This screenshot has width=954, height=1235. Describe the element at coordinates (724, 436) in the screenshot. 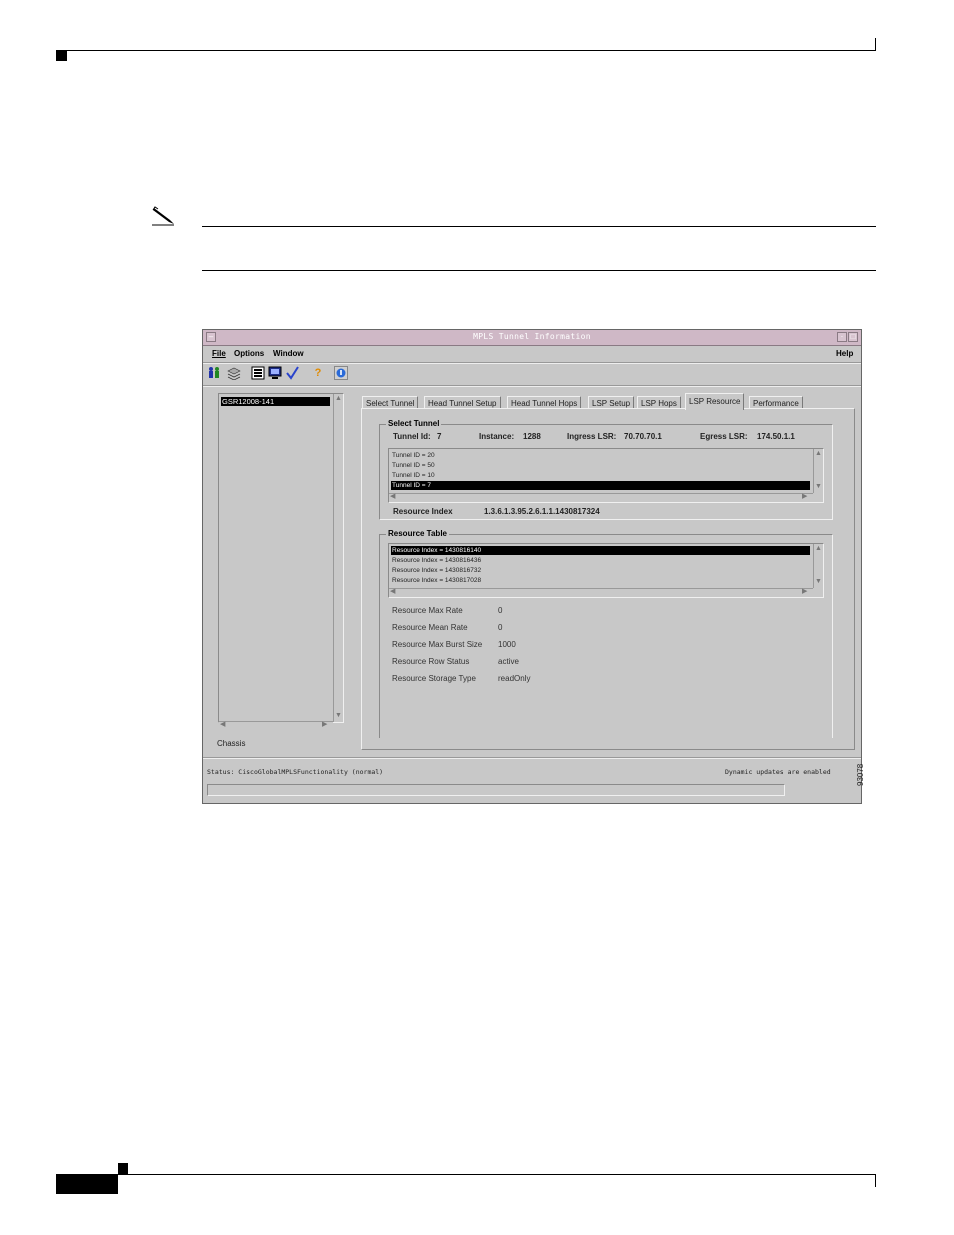

I see `egress-lsr-label: Egress LSR:` at that location.